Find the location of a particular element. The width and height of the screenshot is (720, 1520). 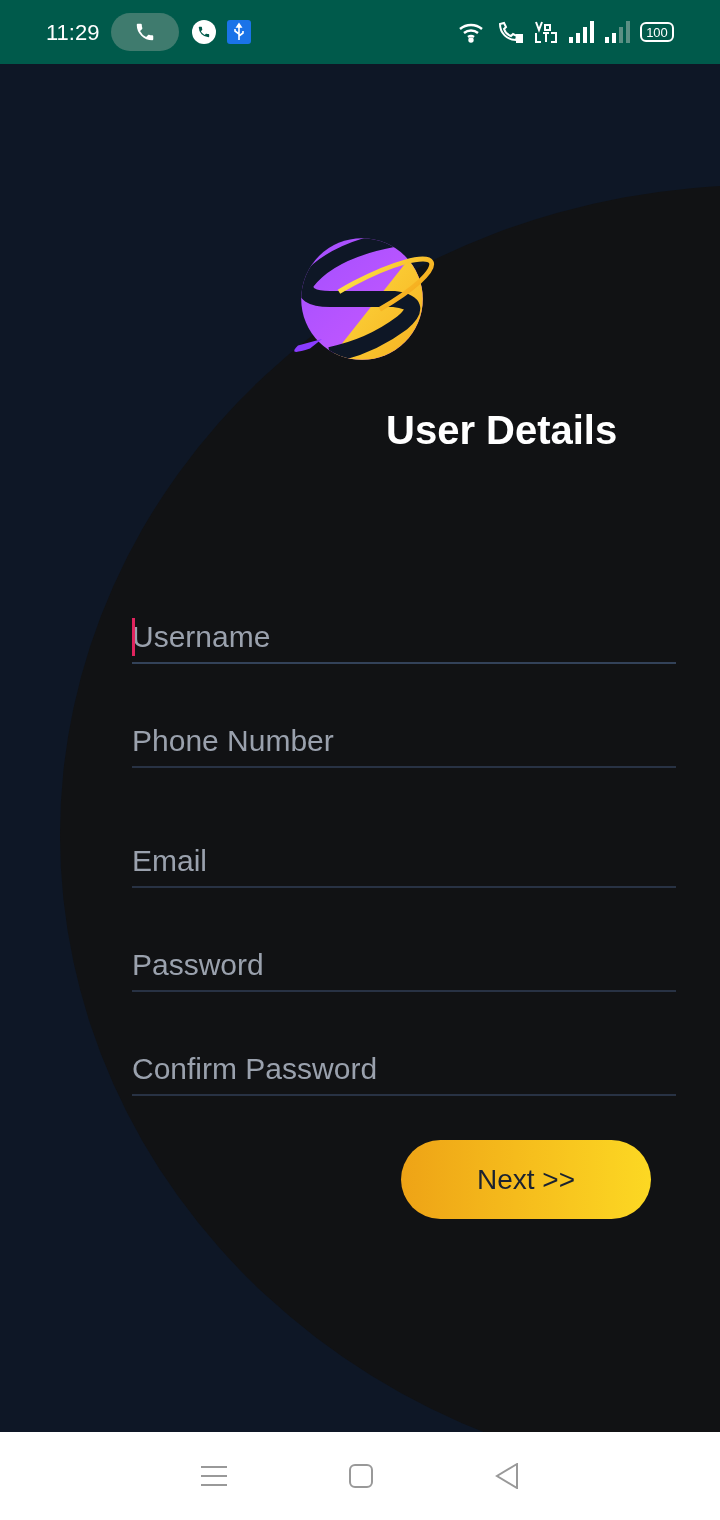

page-title: User Details is located at coordinates (502, 430).